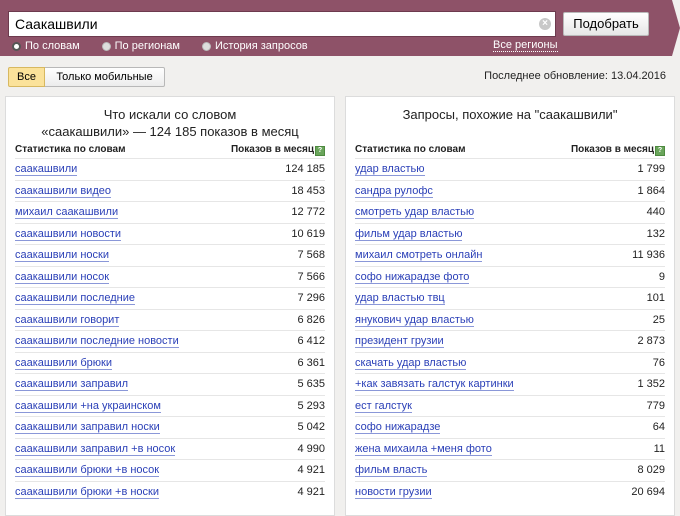  What do you see at coordinates (648, 491) in the screenshot?
I see `impressions-count: 20 694` at bounding box center [648, 491].